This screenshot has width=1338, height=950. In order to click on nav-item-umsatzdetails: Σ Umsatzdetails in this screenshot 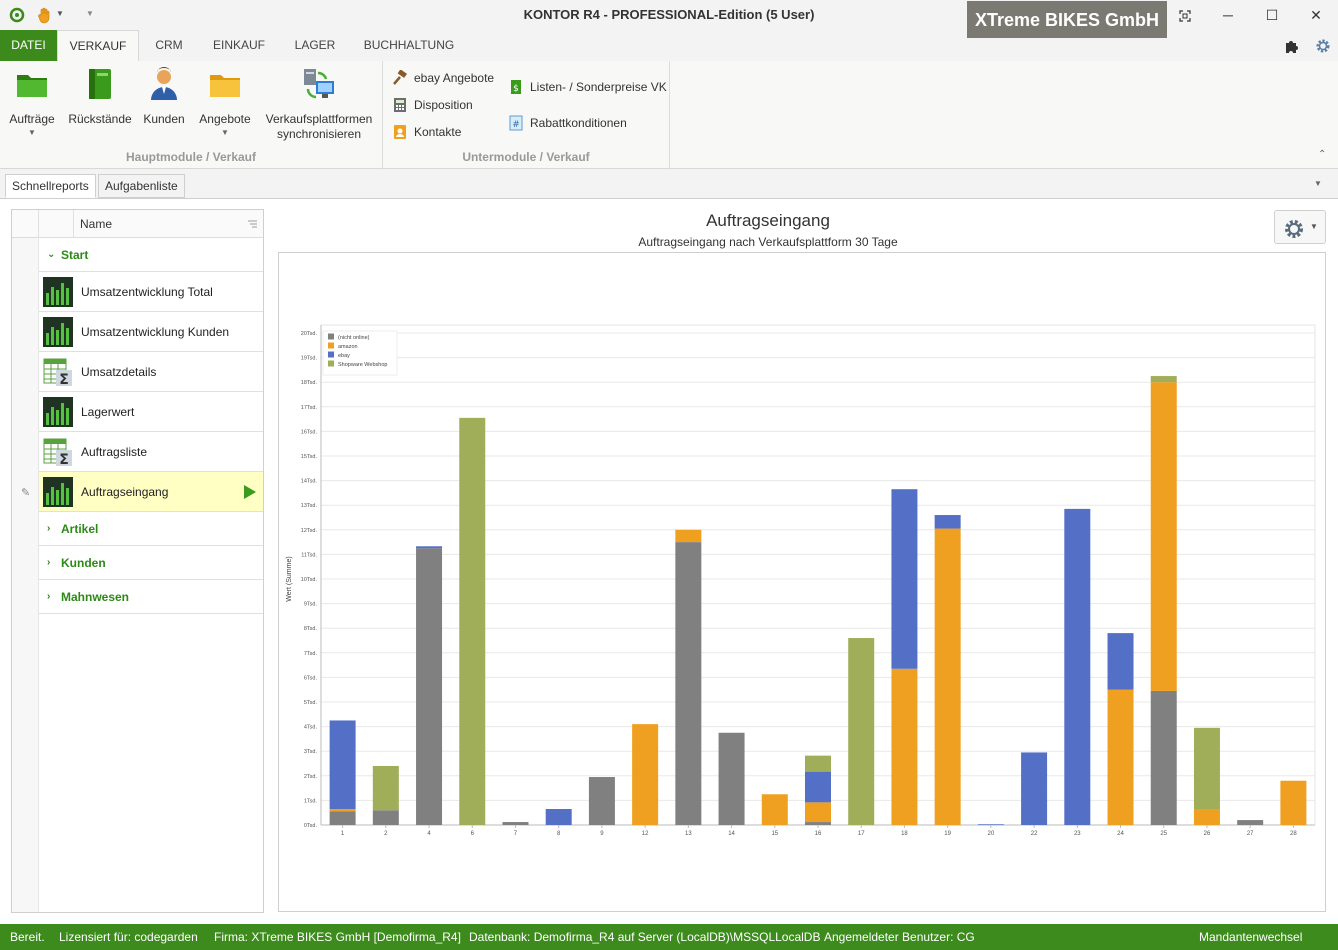, I will do `click(151, 372)`.